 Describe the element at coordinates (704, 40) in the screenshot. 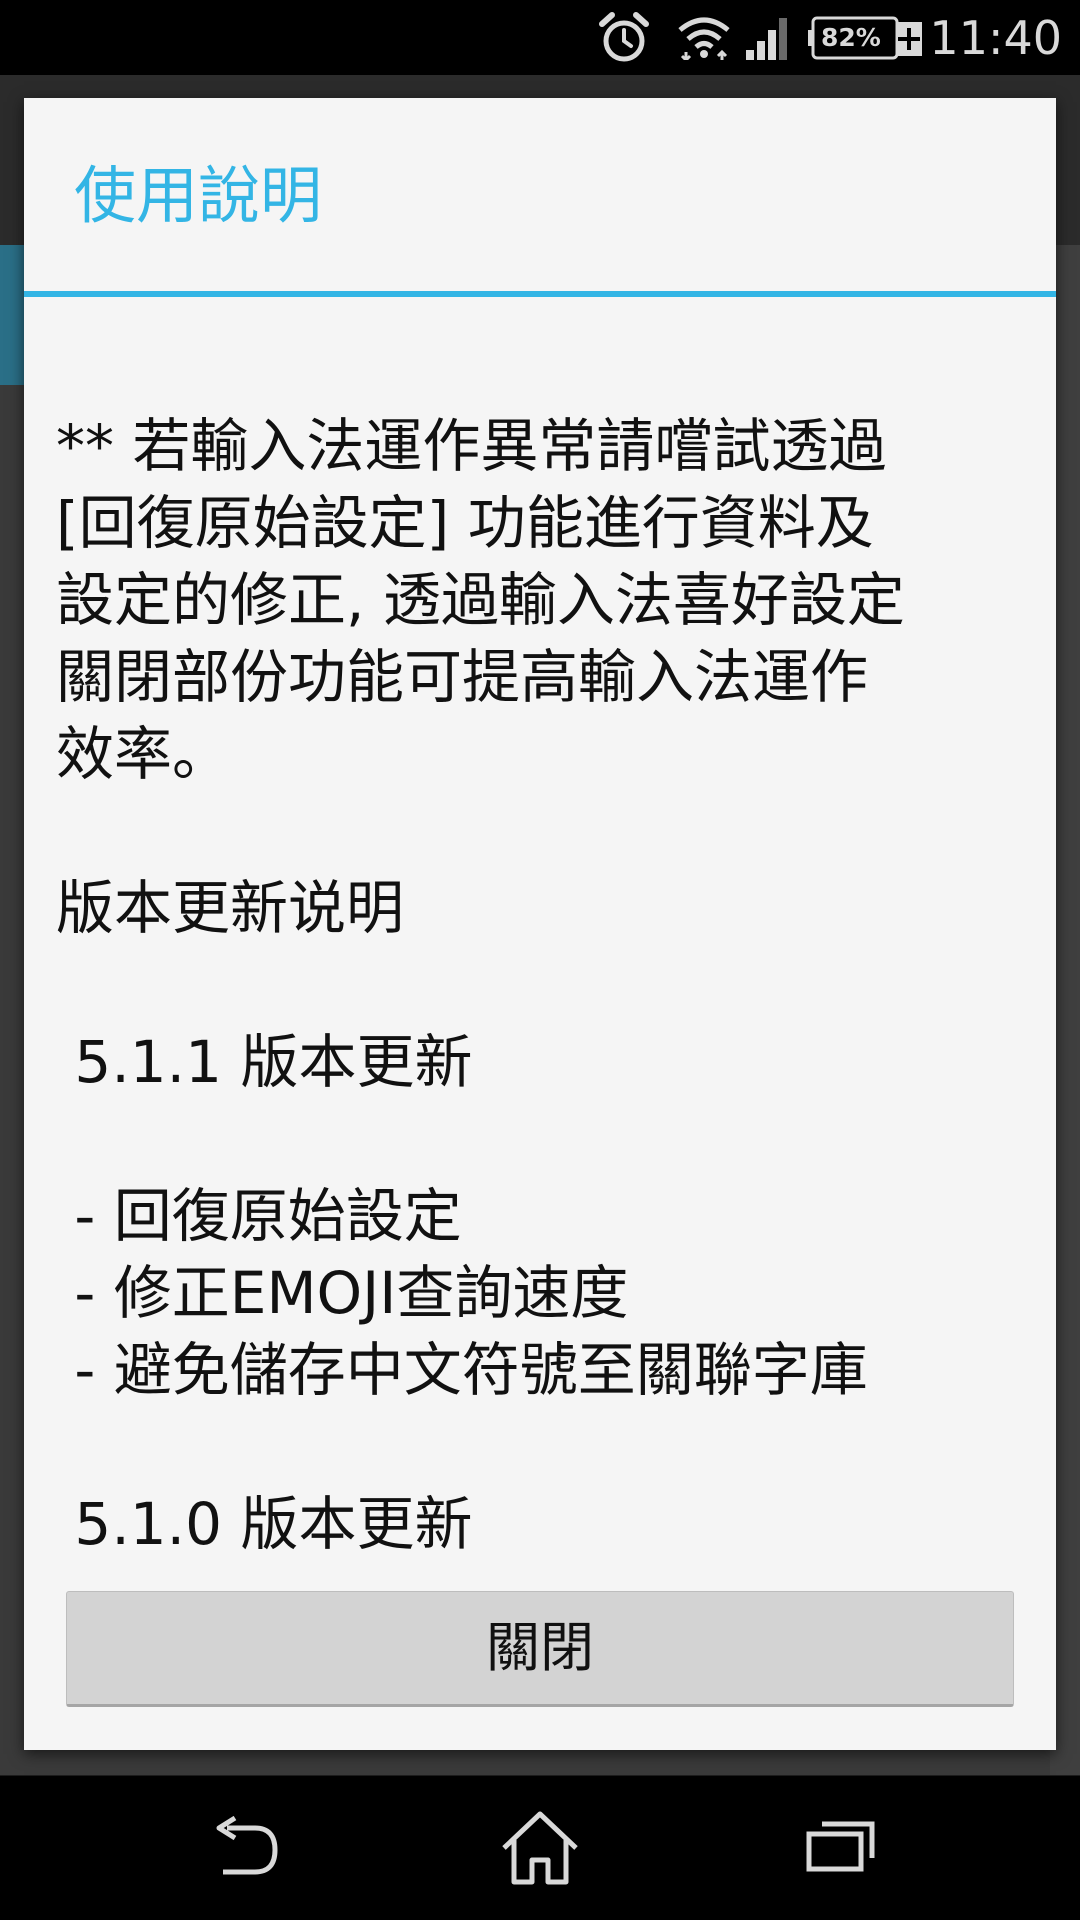

I see `wifi-icon` at that location.